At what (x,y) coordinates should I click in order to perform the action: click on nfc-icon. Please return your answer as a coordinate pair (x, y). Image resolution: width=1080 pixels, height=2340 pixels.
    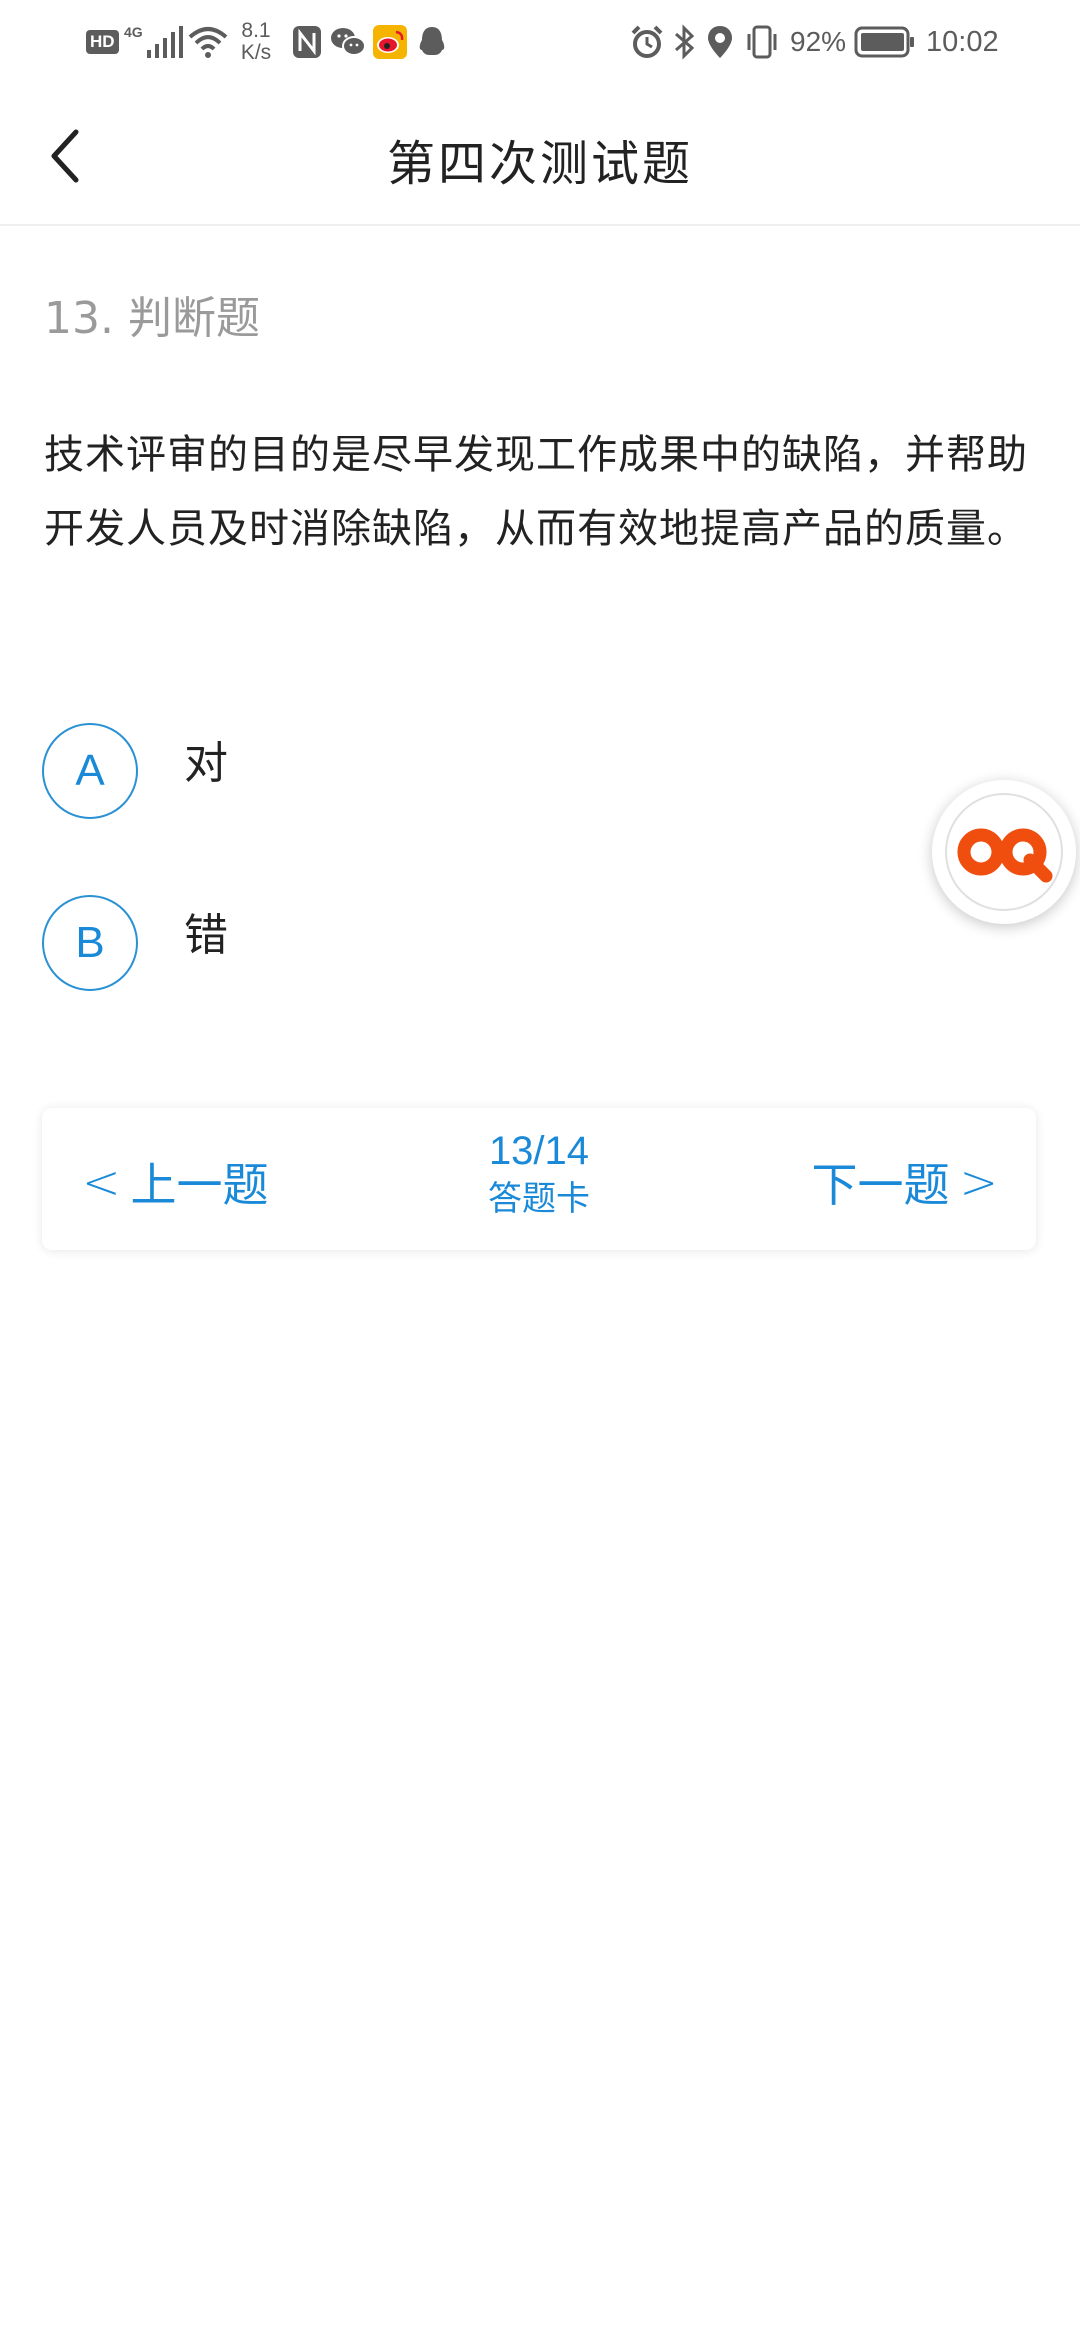
    Looking at the image, I should click on (307, 42).